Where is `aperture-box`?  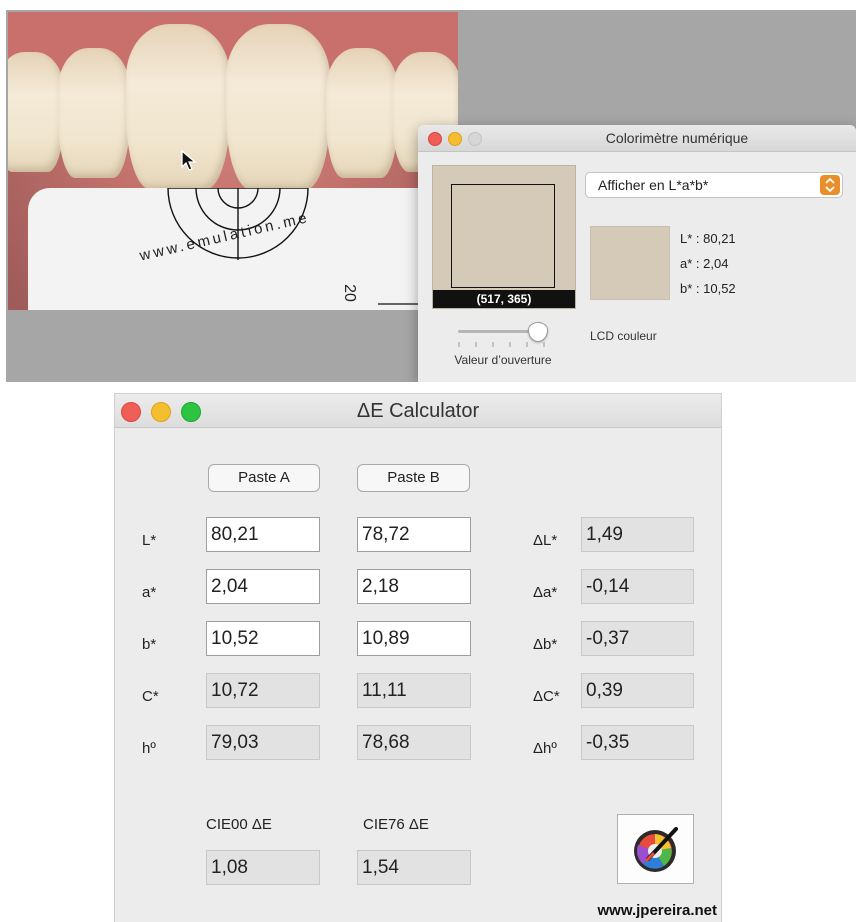 aperture-box is located at coordinates (503, 236).